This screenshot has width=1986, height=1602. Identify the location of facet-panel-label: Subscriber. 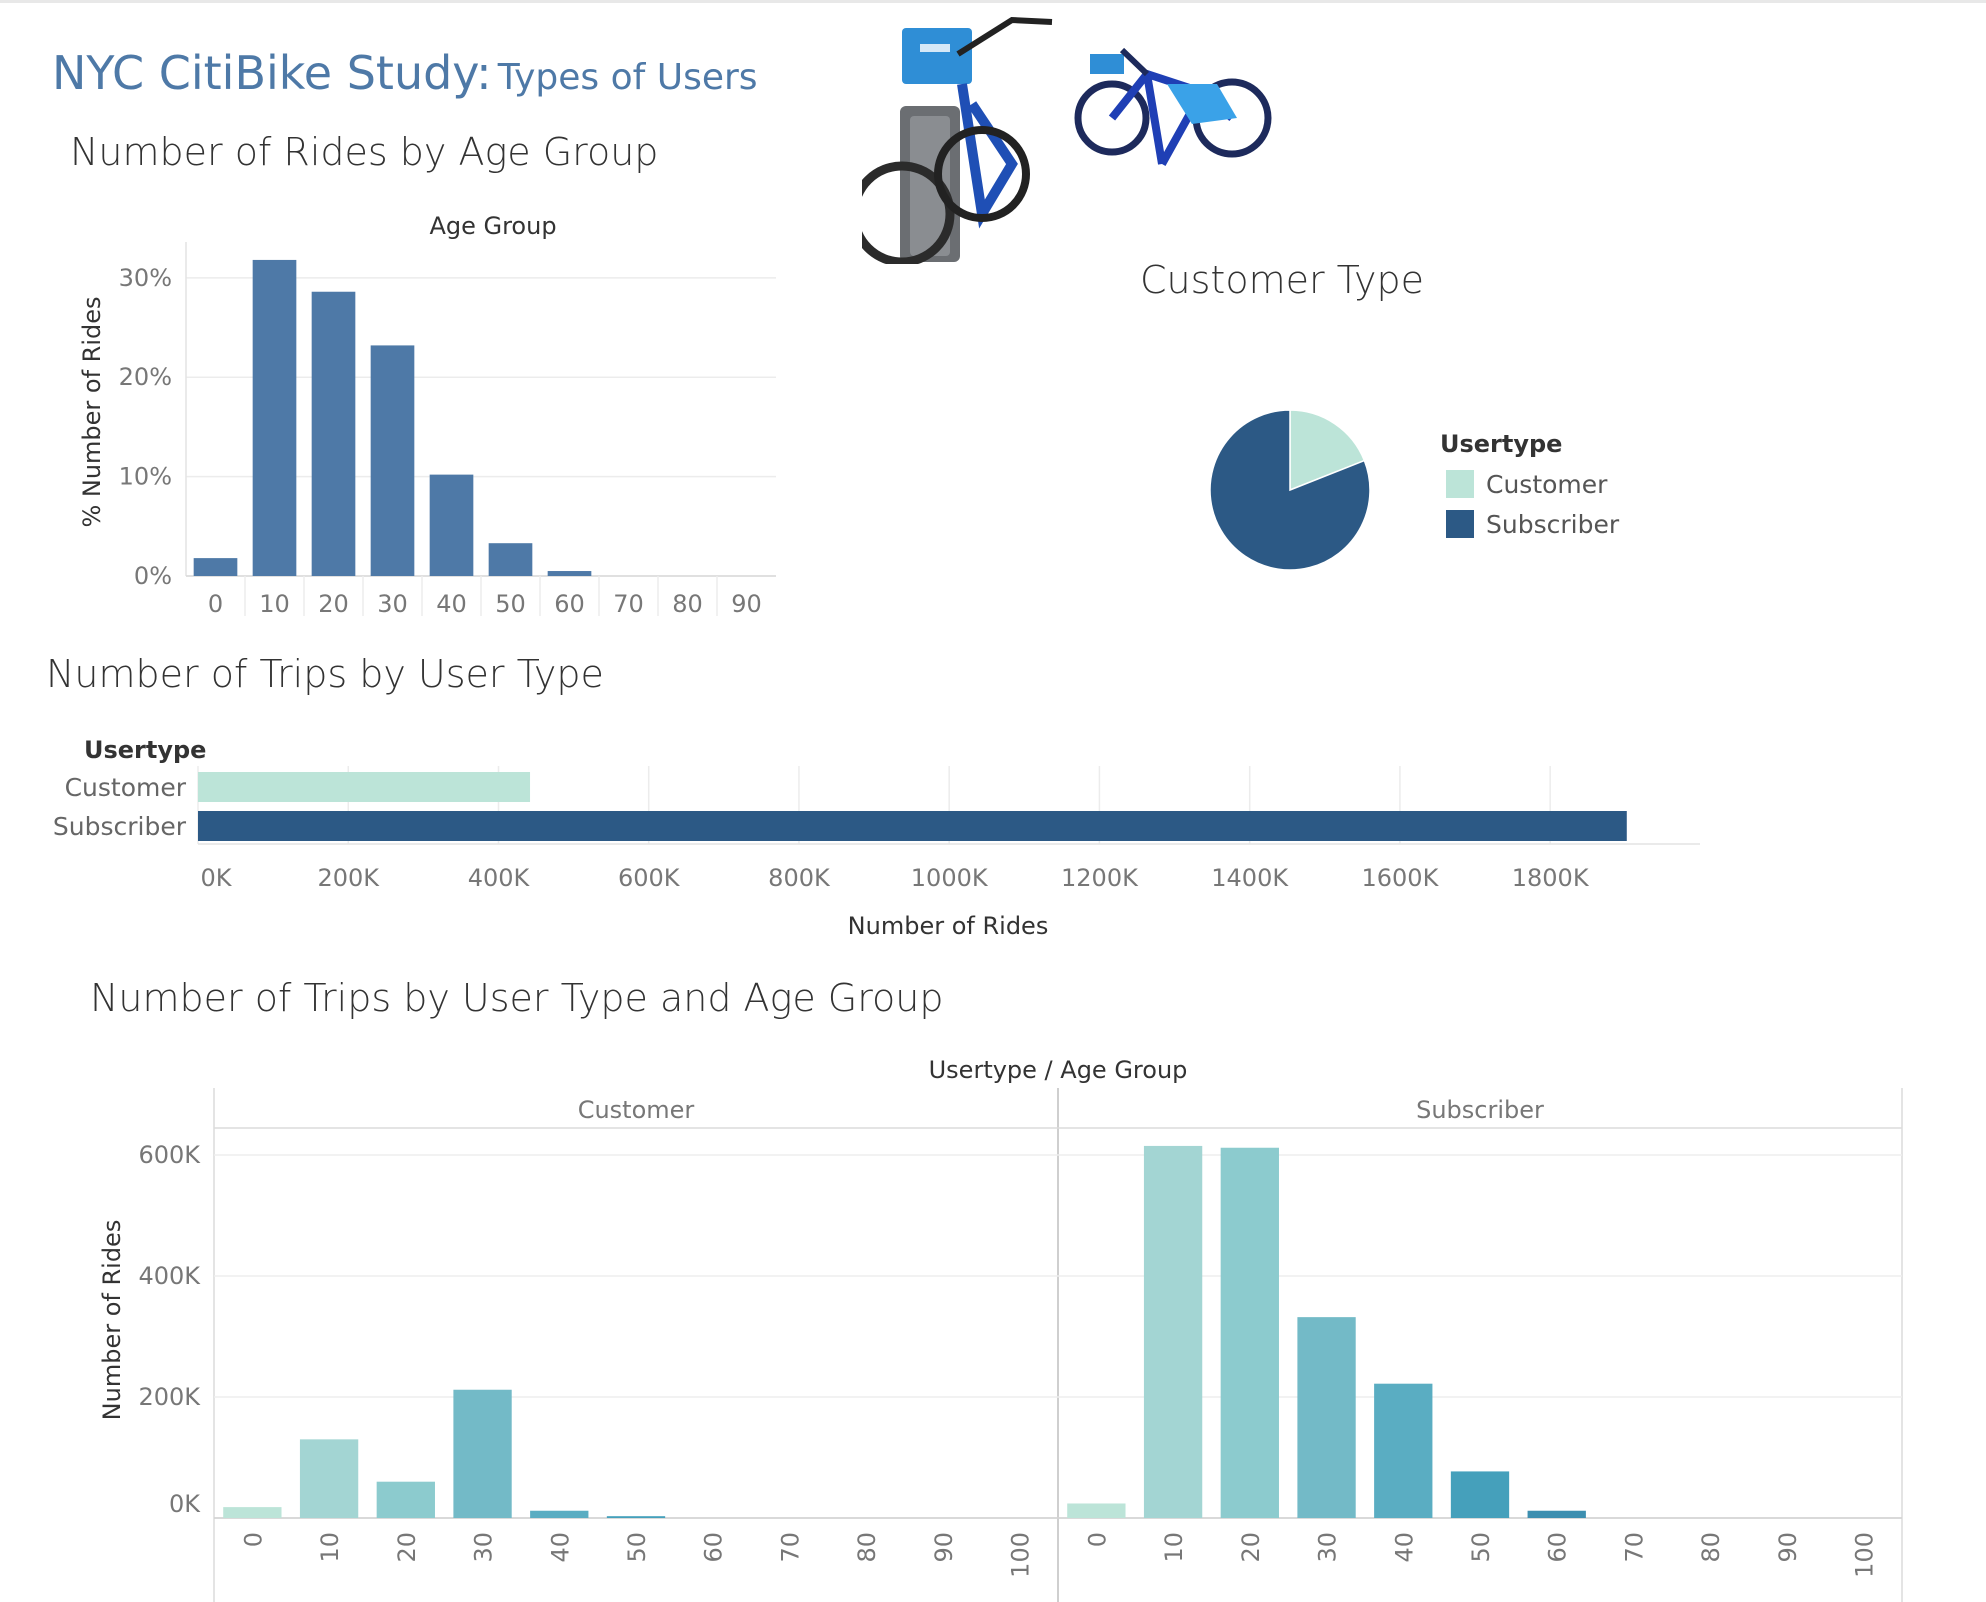
(1480, 1110).